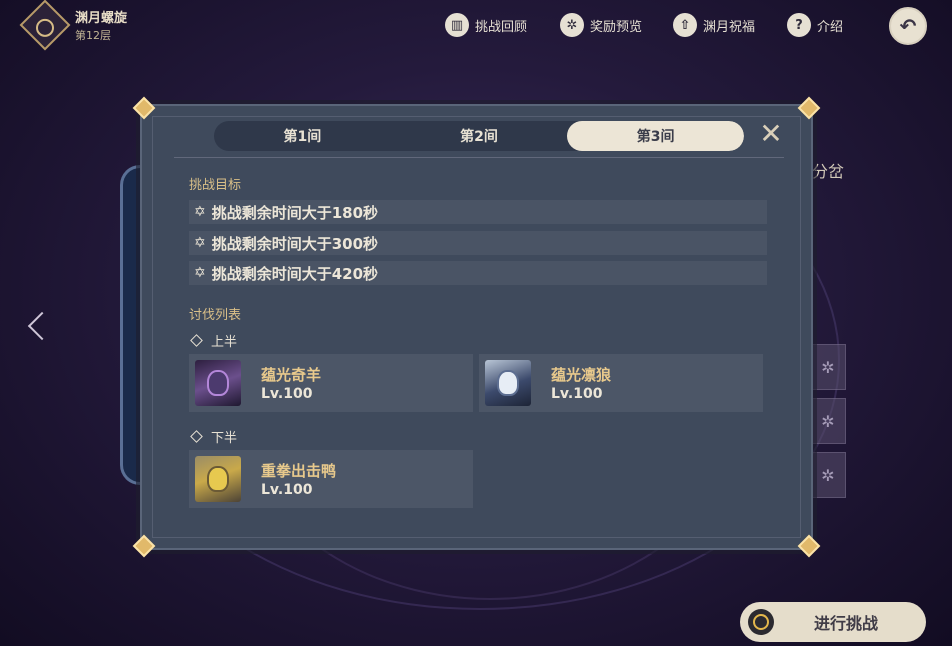 The height and width of the screenshot is (646, 952). Describe the element at coordinates (572, 25) in the screenshot. I see `gear-star-icon: ✲` at that location.